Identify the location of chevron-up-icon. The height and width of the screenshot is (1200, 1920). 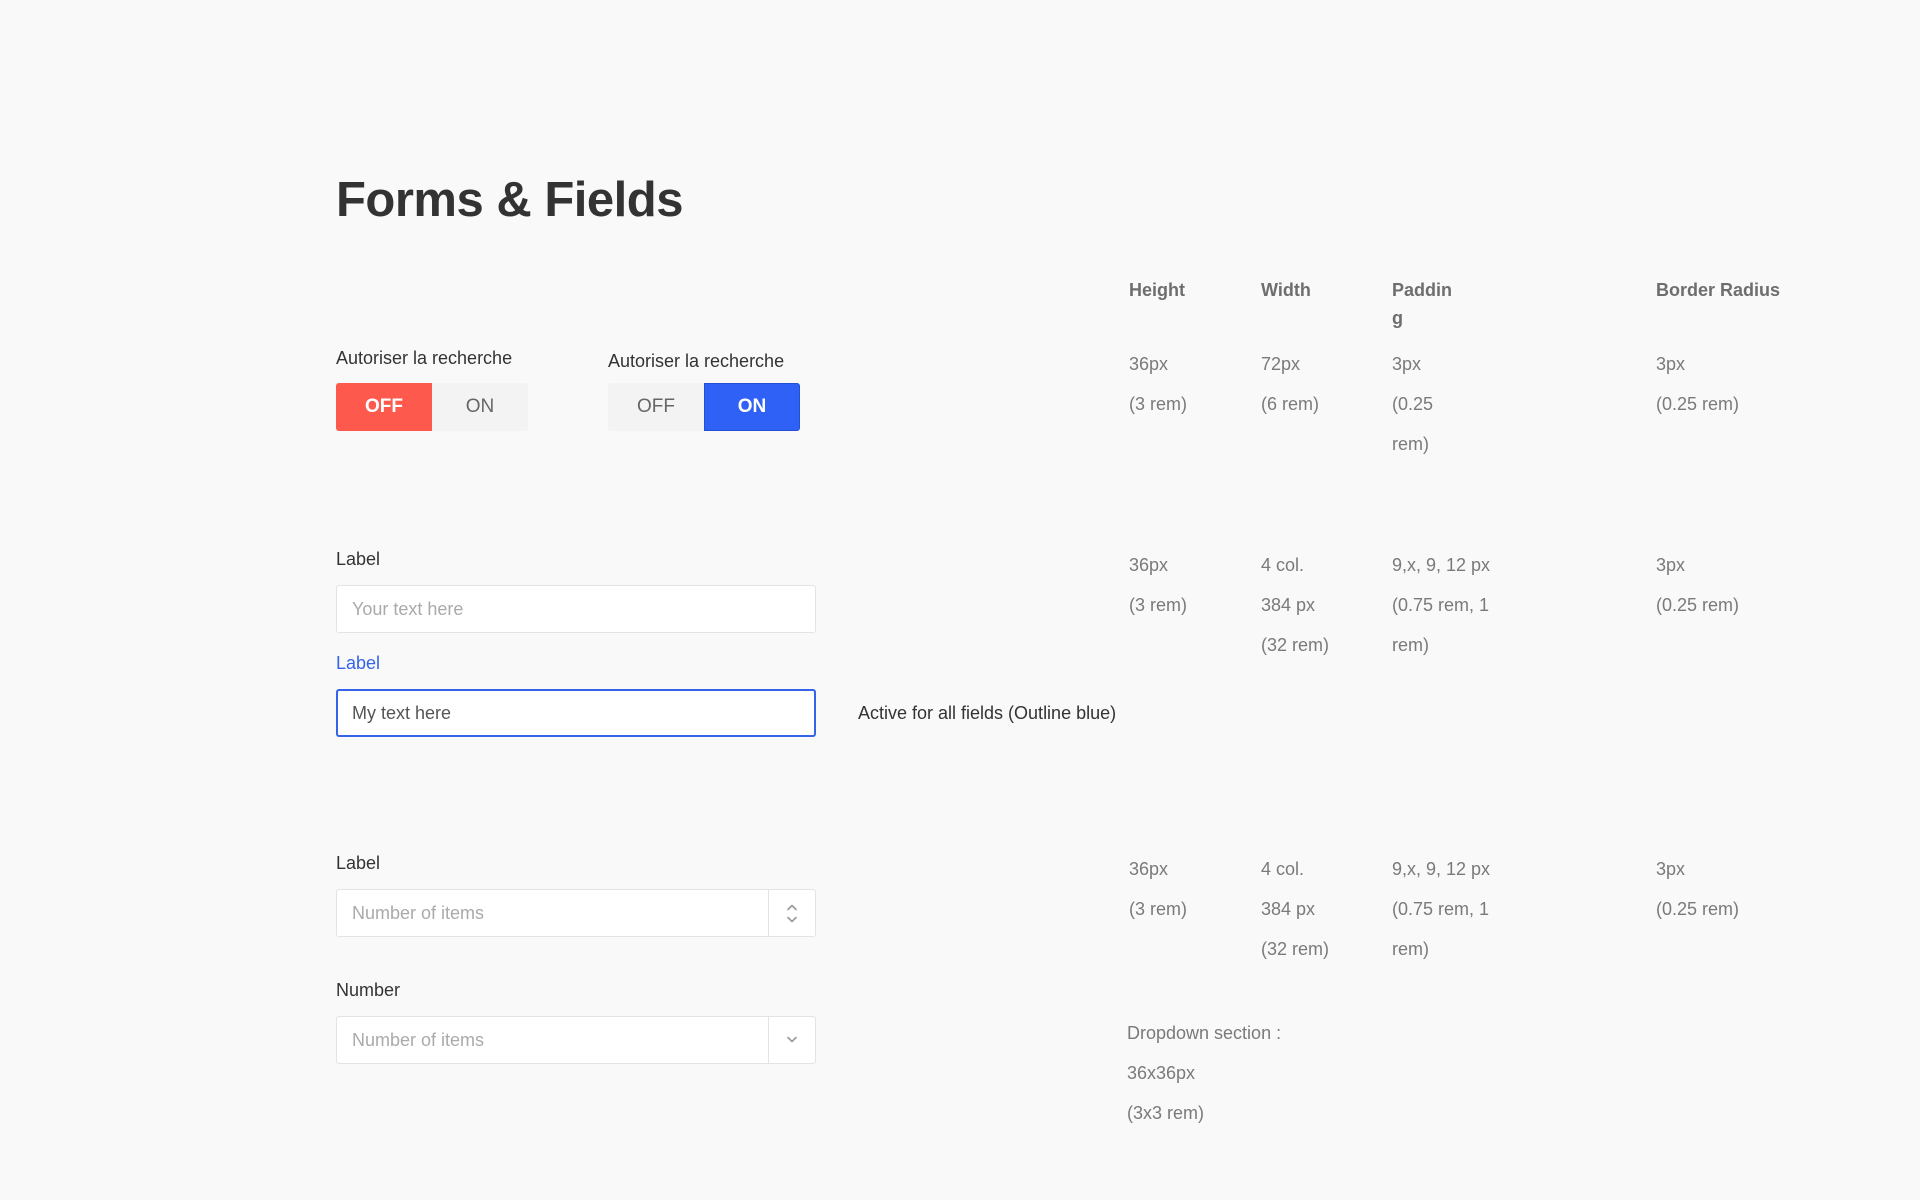
(792, 907).